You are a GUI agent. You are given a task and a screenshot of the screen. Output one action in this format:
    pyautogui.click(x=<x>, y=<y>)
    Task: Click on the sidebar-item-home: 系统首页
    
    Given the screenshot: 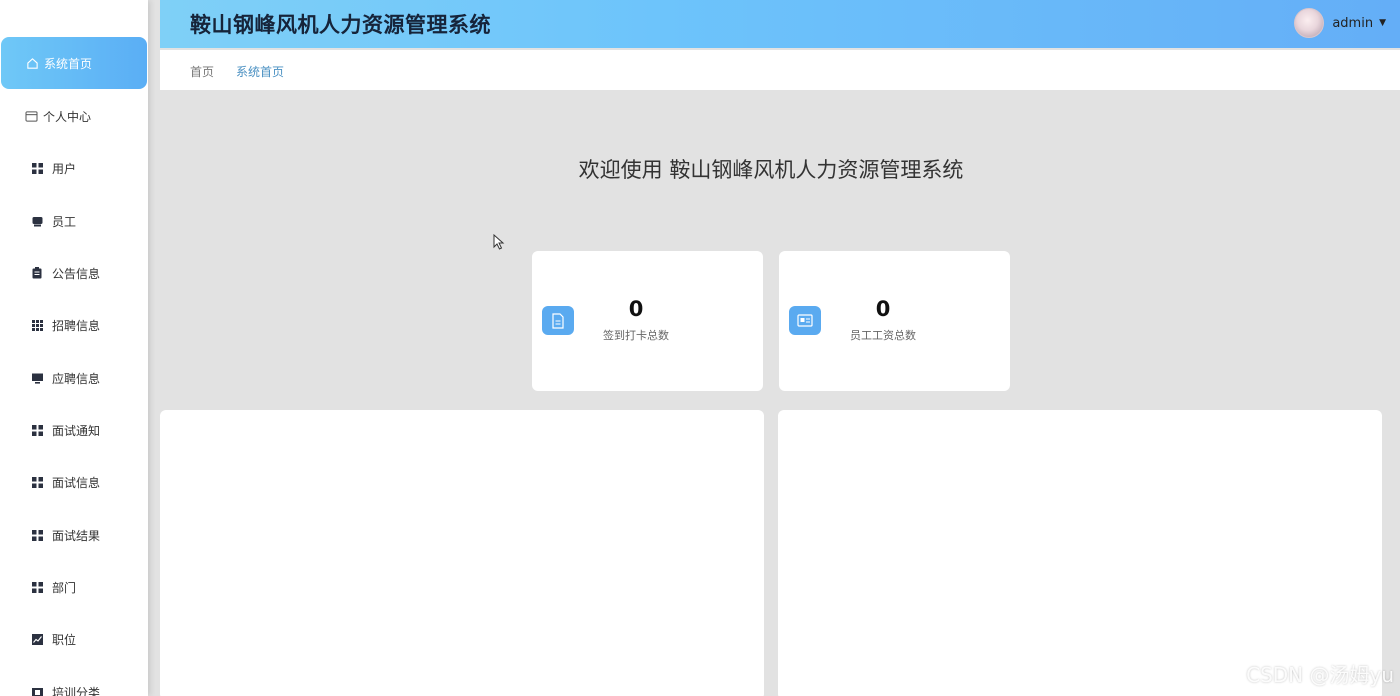 What is the action you would take?
    pyautogui.click(x=74, y=63)
    